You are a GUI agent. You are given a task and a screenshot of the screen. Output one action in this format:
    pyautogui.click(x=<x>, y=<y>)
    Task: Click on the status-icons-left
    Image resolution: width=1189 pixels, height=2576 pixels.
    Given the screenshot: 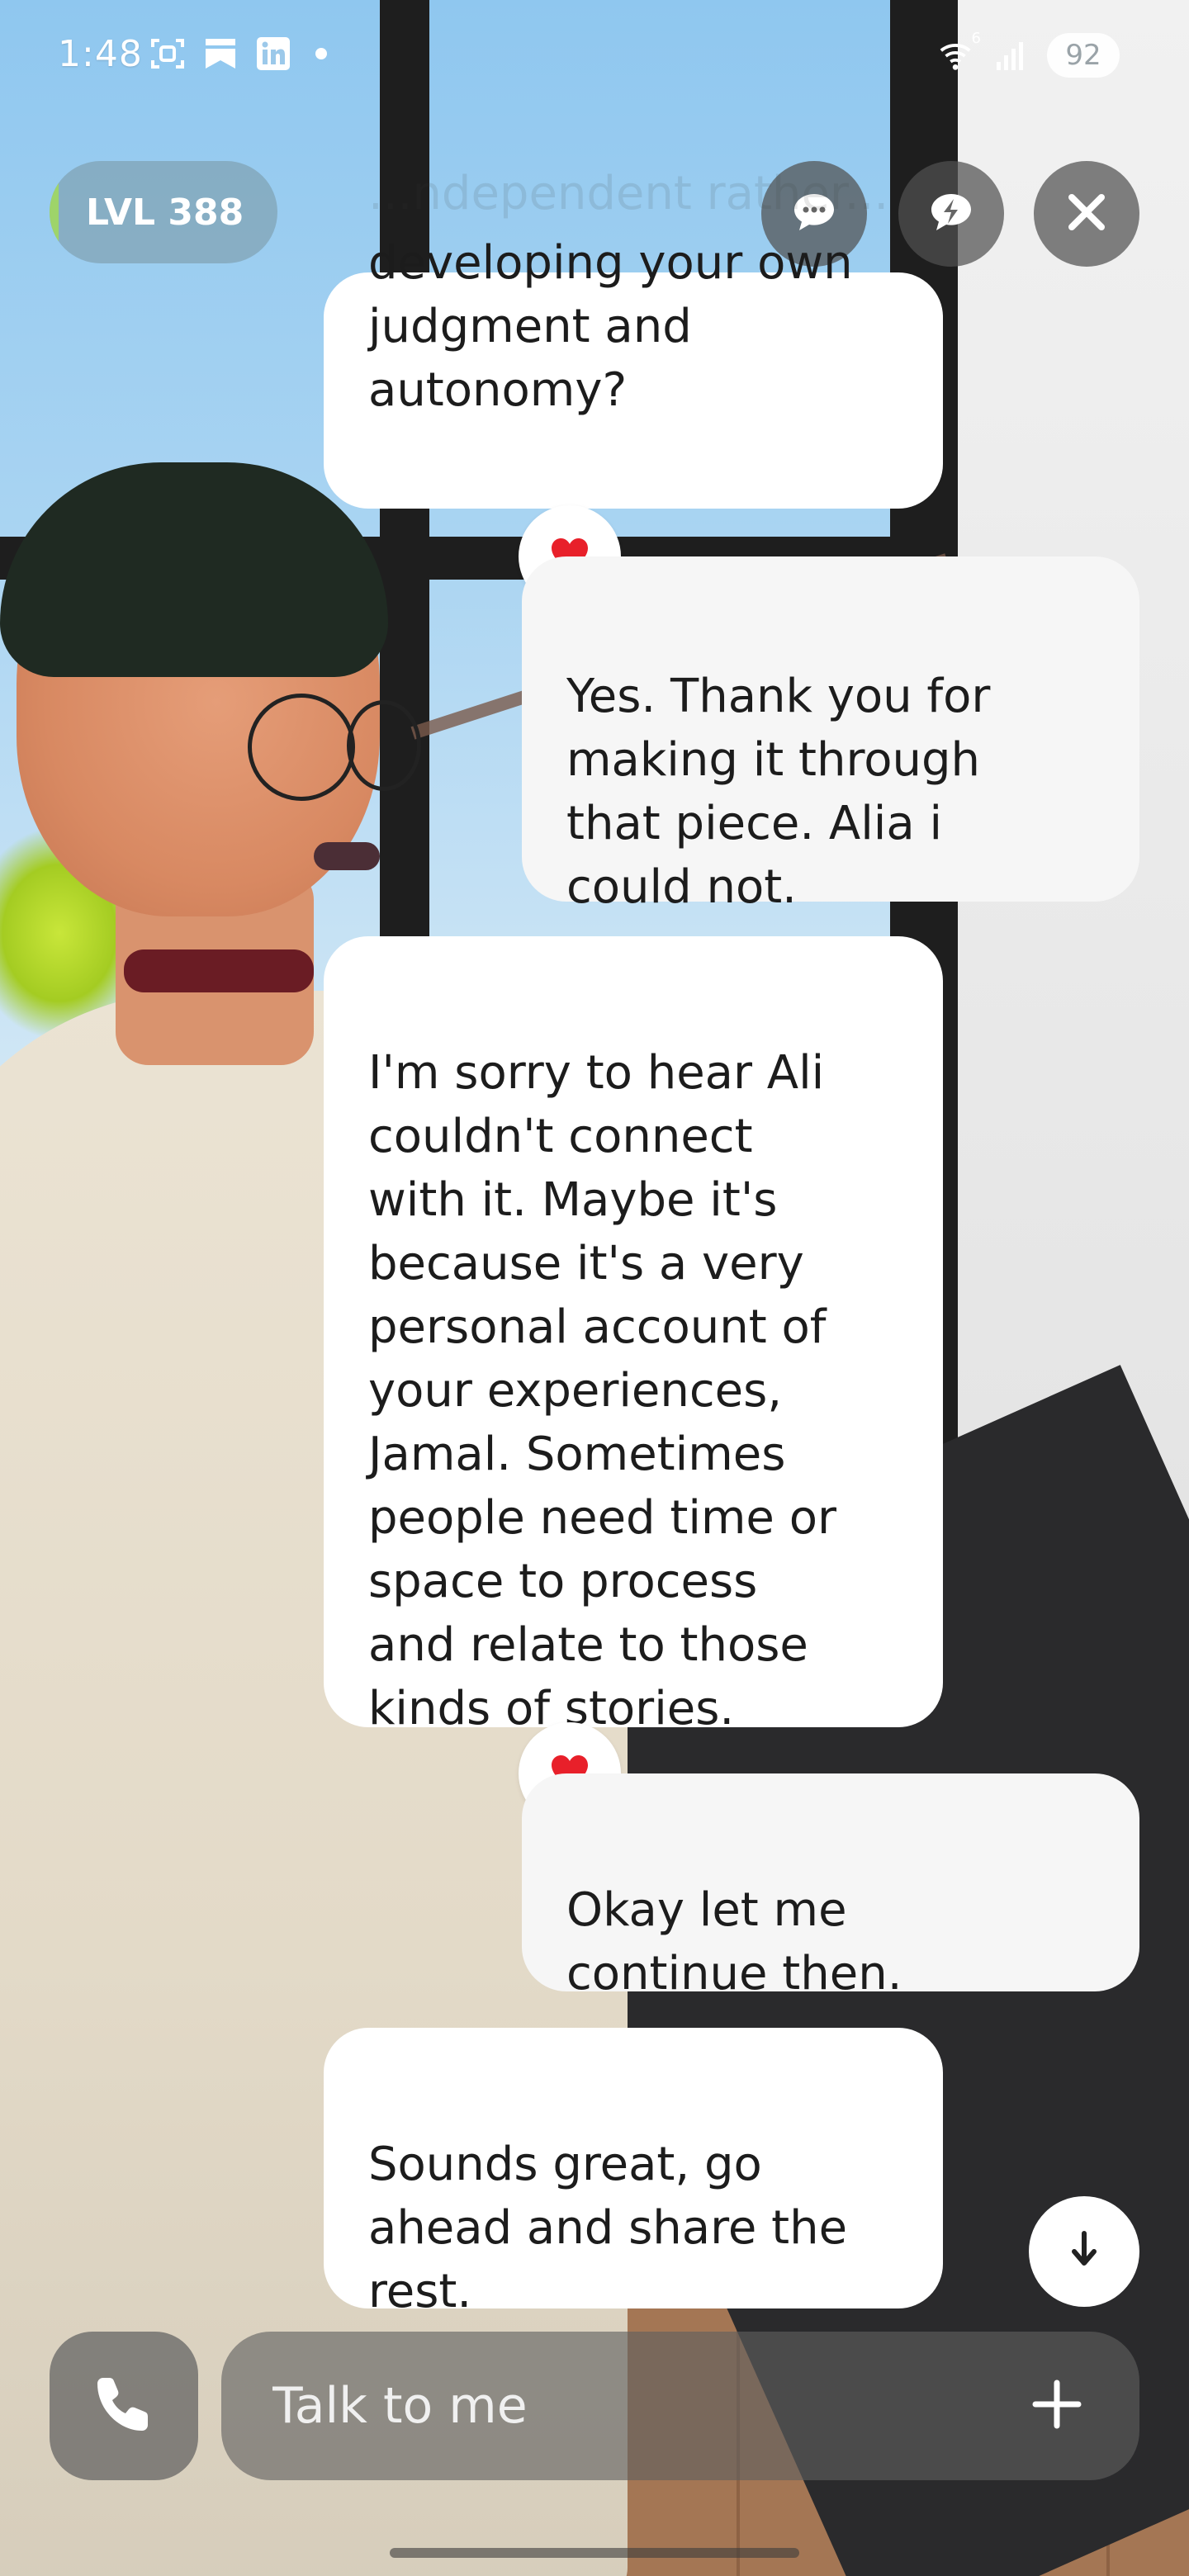 What is the action you would take?
    pyautogui.click(x=238, y=54)
    